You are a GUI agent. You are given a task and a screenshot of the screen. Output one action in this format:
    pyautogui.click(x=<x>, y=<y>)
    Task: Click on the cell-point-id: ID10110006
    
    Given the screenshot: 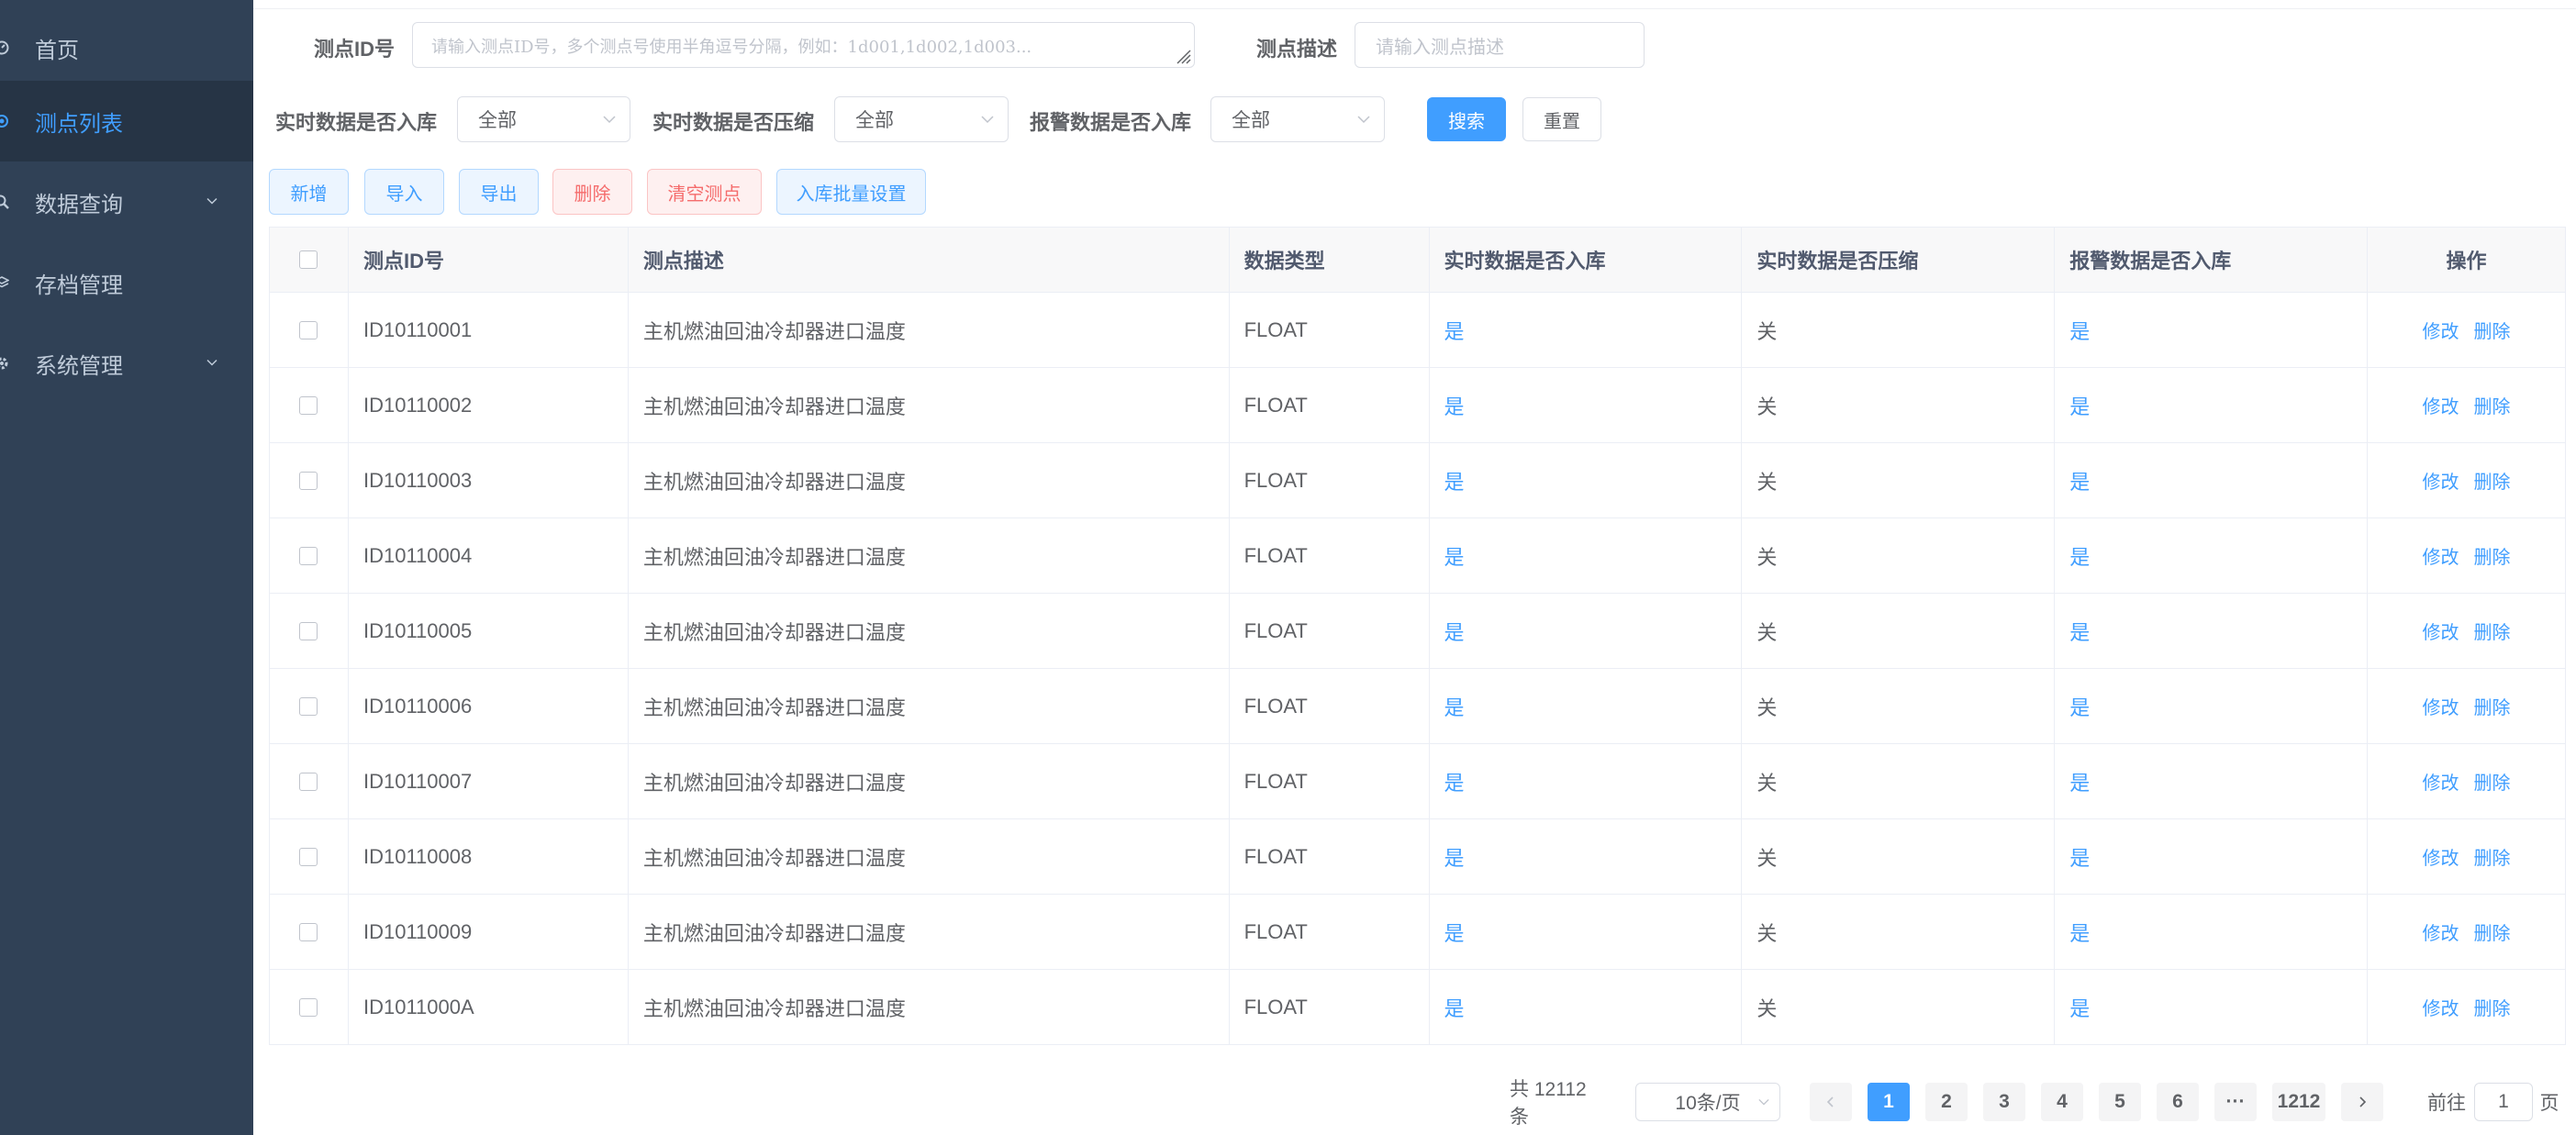 What is the action you would take?
    pyautogui.click(x=489, y=706)
    